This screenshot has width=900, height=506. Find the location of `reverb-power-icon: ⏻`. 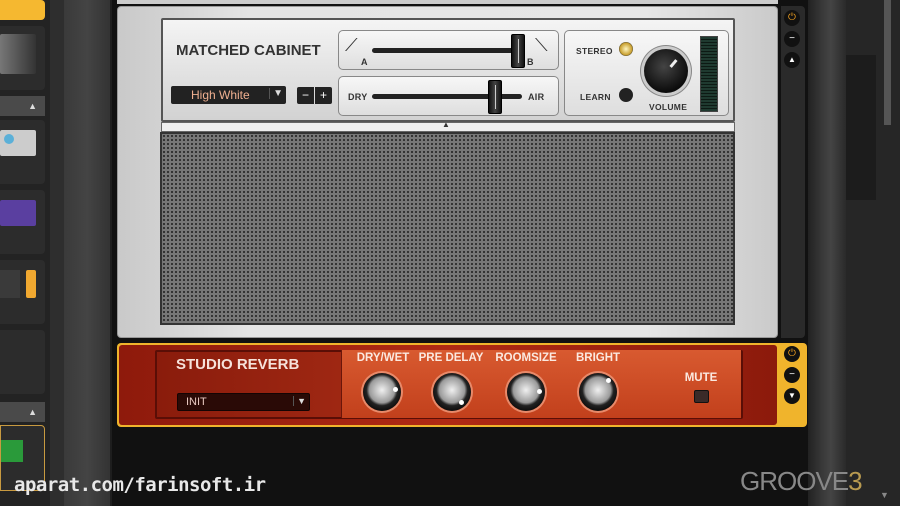

reverb-power-icon: ⏻ is located at coordinates (792, 354).